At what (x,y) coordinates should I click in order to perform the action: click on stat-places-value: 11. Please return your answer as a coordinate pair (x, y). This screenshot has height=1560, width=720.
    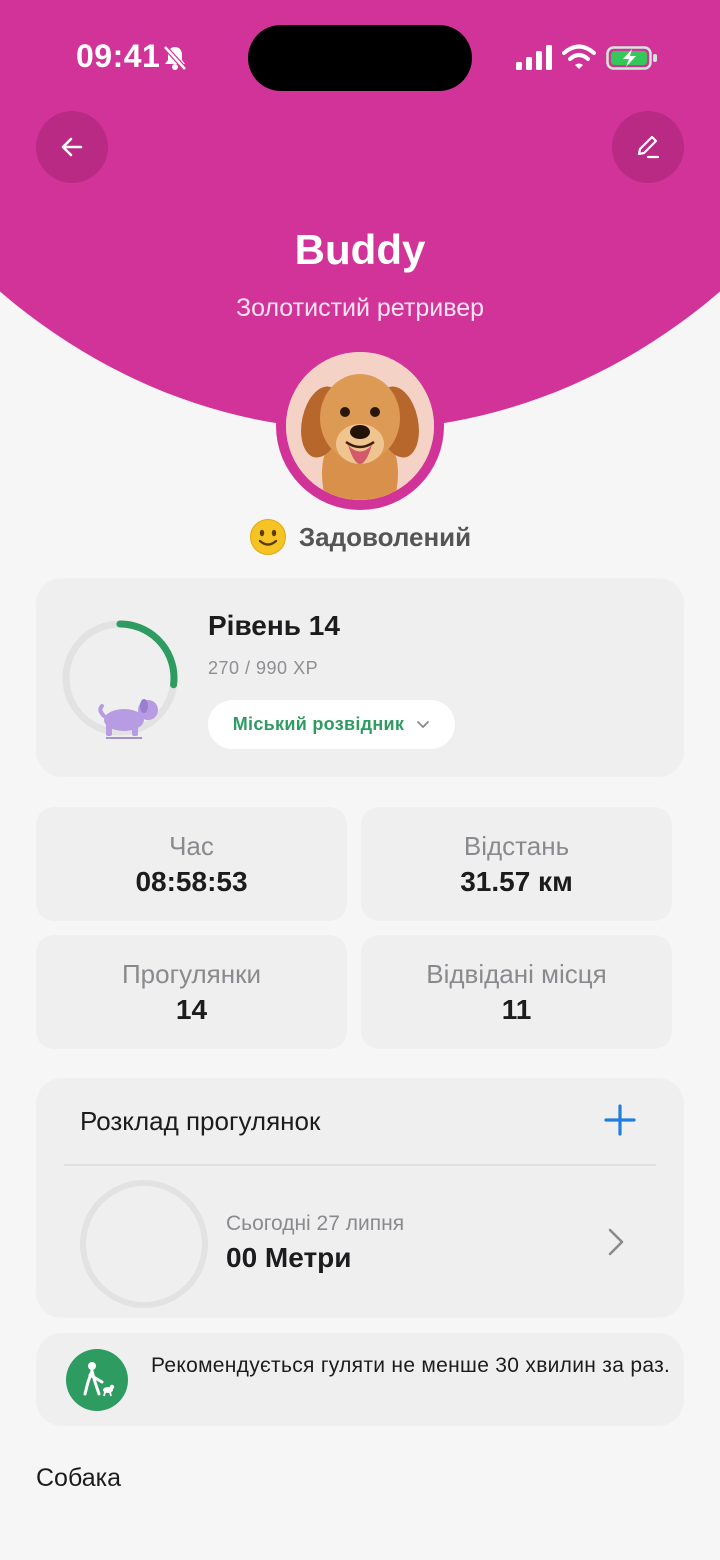
    Looking at the image, I should click on (516, 1009).